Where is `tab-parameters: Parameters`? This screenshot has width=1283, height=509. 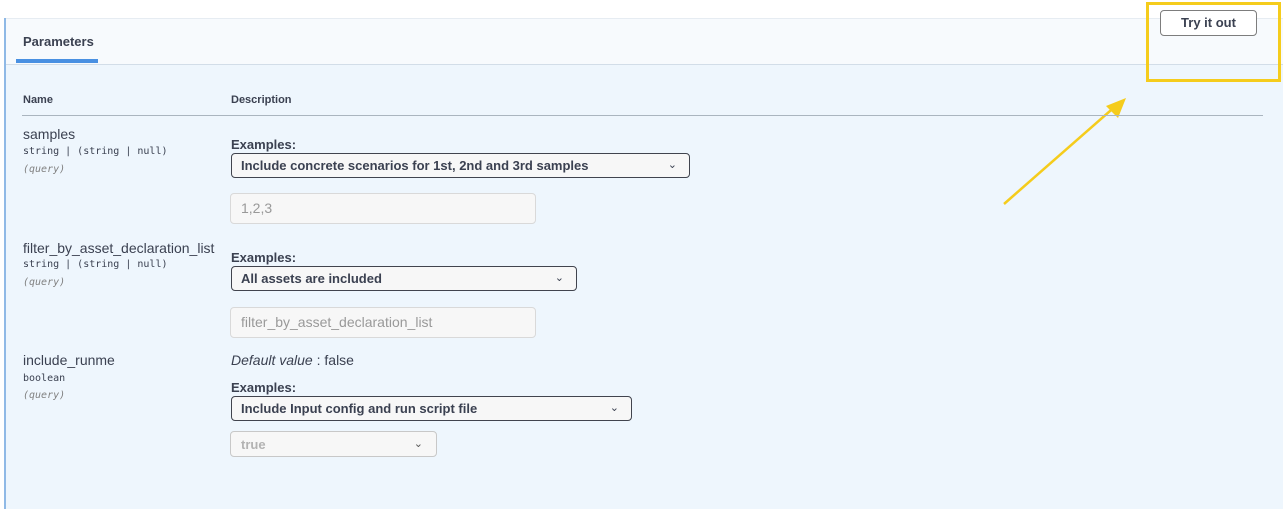 tab-parameters: Parameters is located at coordinates (57, 41).